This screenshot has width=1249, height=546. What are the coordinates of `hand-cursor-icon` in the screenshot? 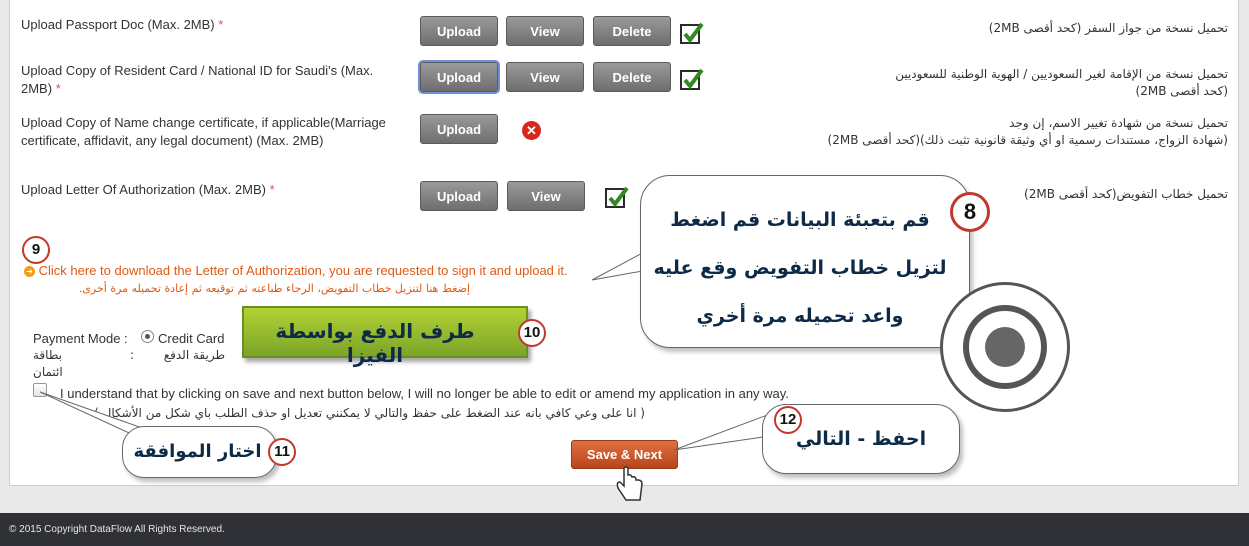 It's located at (629, 483).